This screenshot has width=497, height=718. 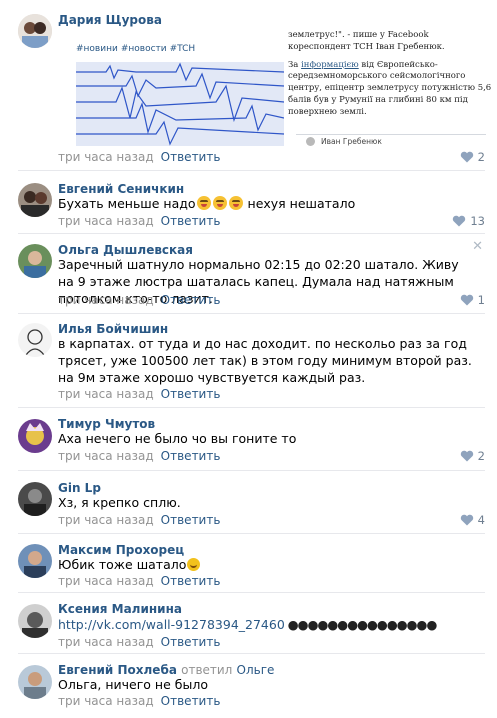 What do you see at coordinates (477, 221) in the screenshot?
I see `like-count: 13` at bounding box center [477, 221].